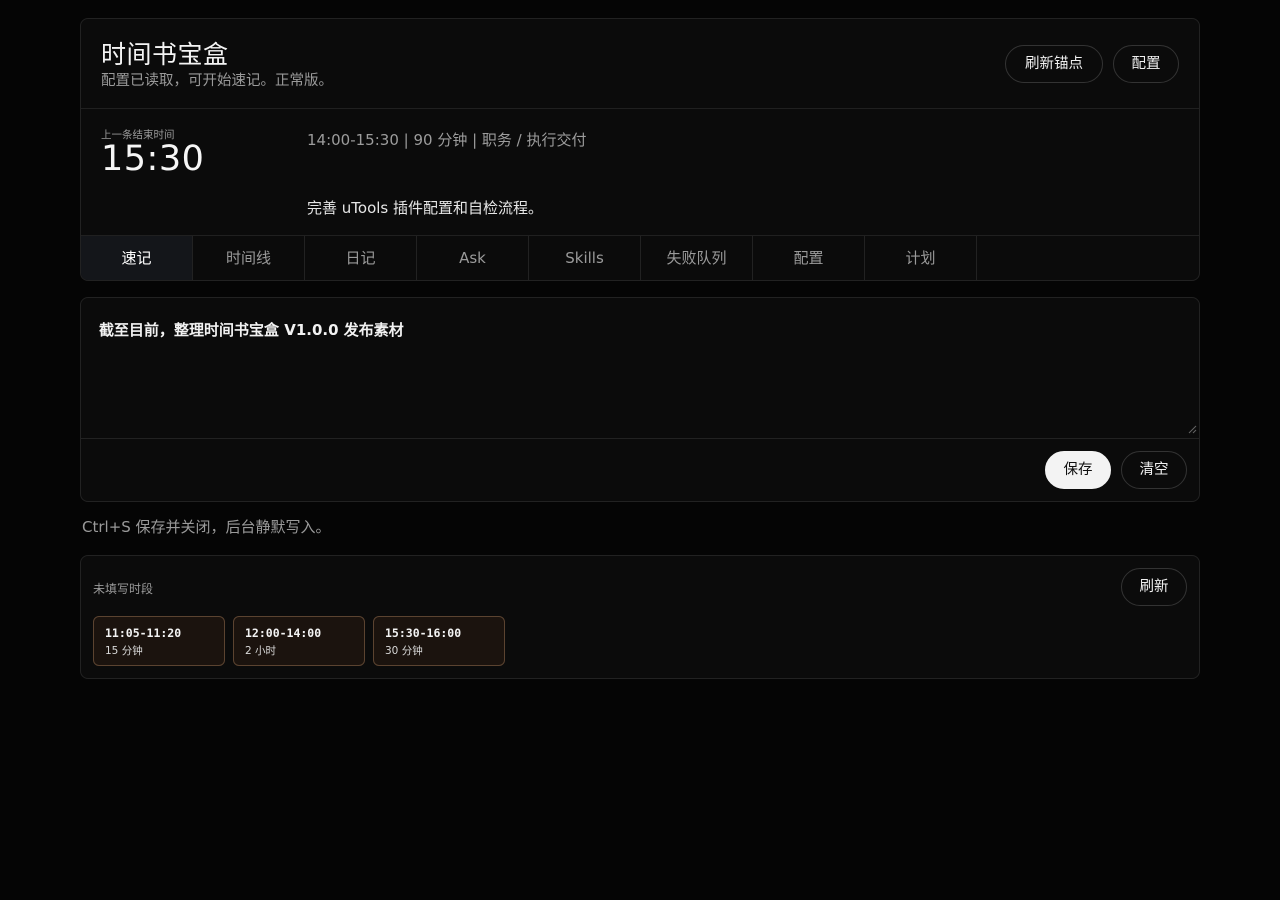  I want to click on gap-chip: 12:00-14:00 2 小时, so click(299, 641).